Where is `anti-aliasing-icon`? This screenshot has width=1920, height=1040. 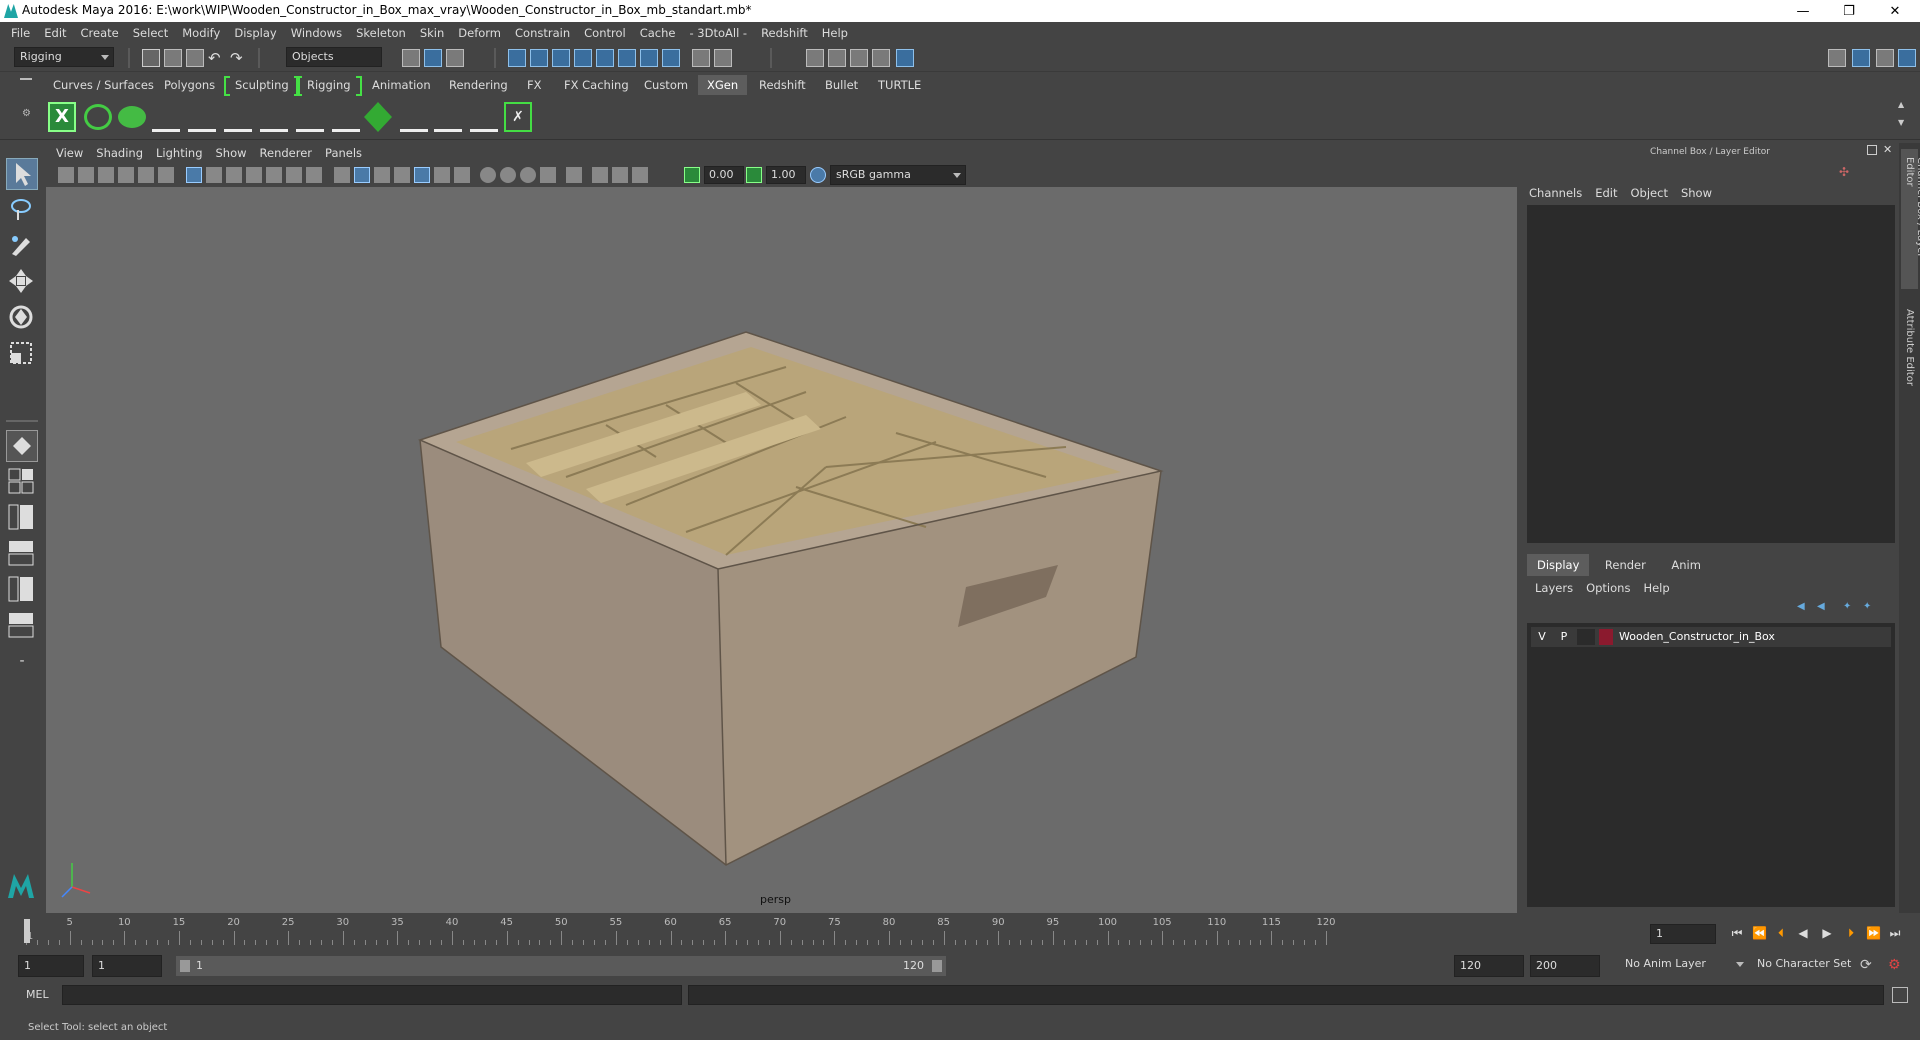
anti-aliasing-icon is located at coordinates (528, 175).